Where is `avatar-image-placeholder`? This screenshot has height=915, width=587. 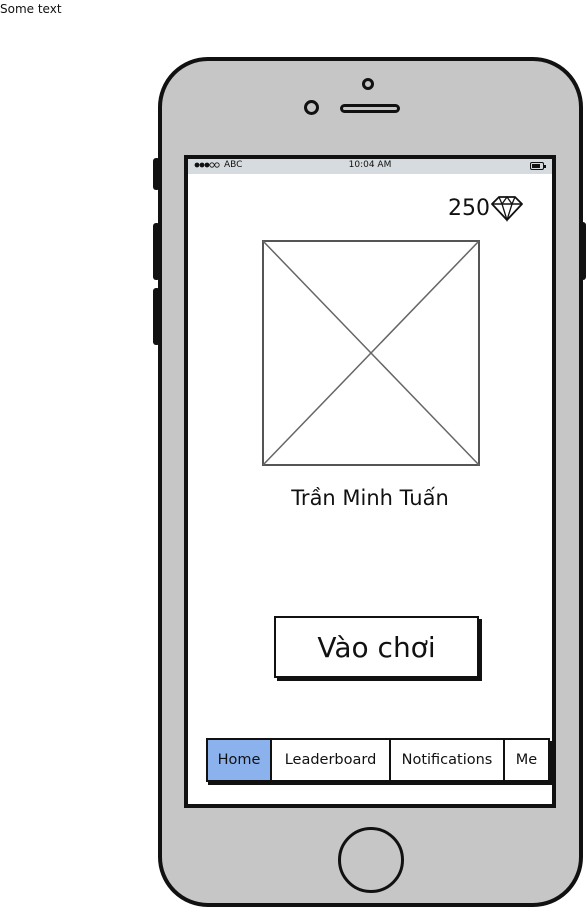 avatar-image-placeholder is located at coordinates (371, 353).